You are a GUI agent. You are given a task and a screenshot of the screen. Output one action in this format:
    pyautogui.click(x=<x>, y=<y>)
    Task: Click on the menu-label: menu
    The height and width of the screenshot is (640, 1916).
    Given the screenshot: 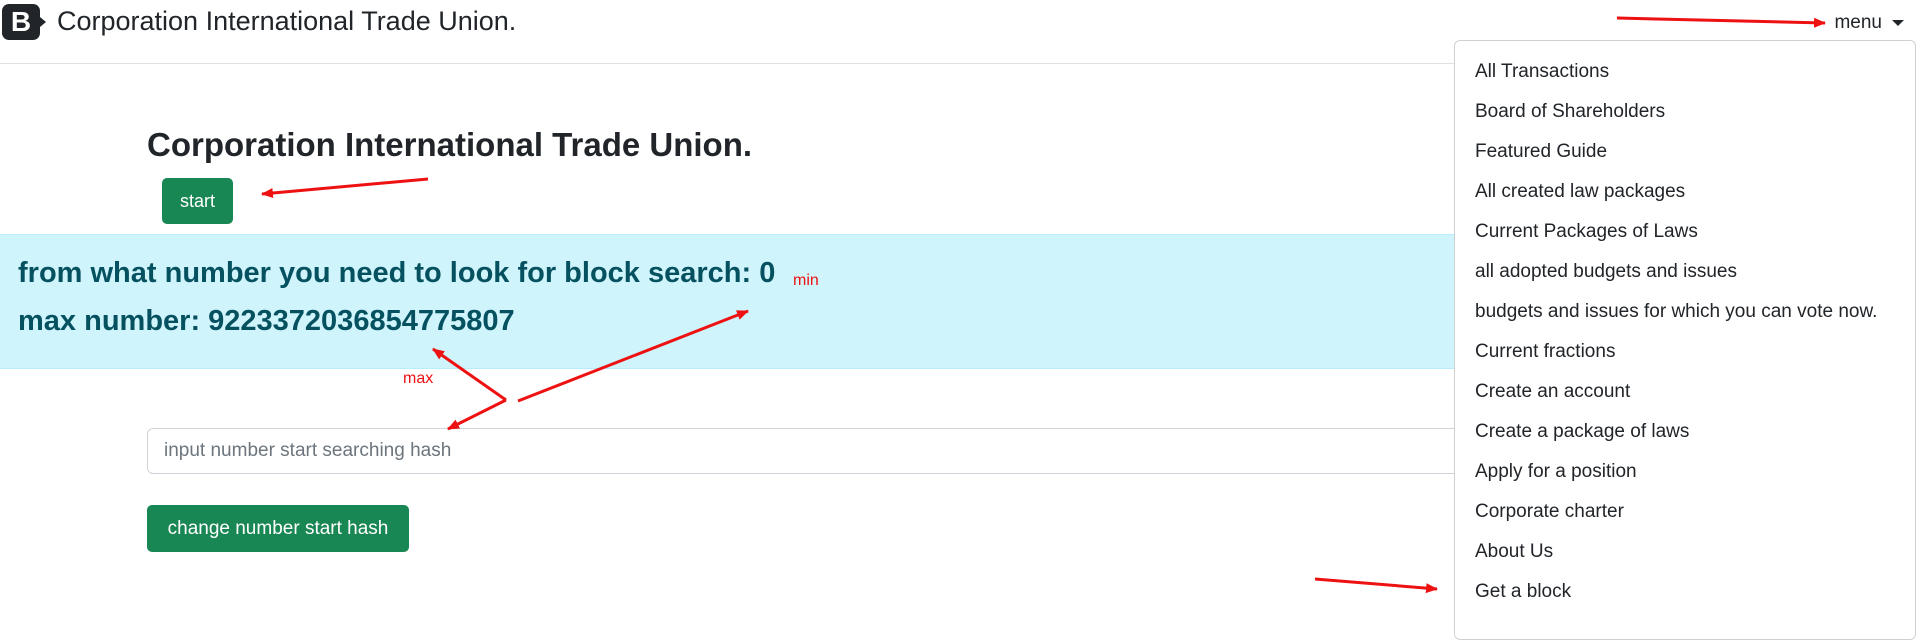 What is the action you would take?
    pyautogui.click(x=1858, y=22)
    